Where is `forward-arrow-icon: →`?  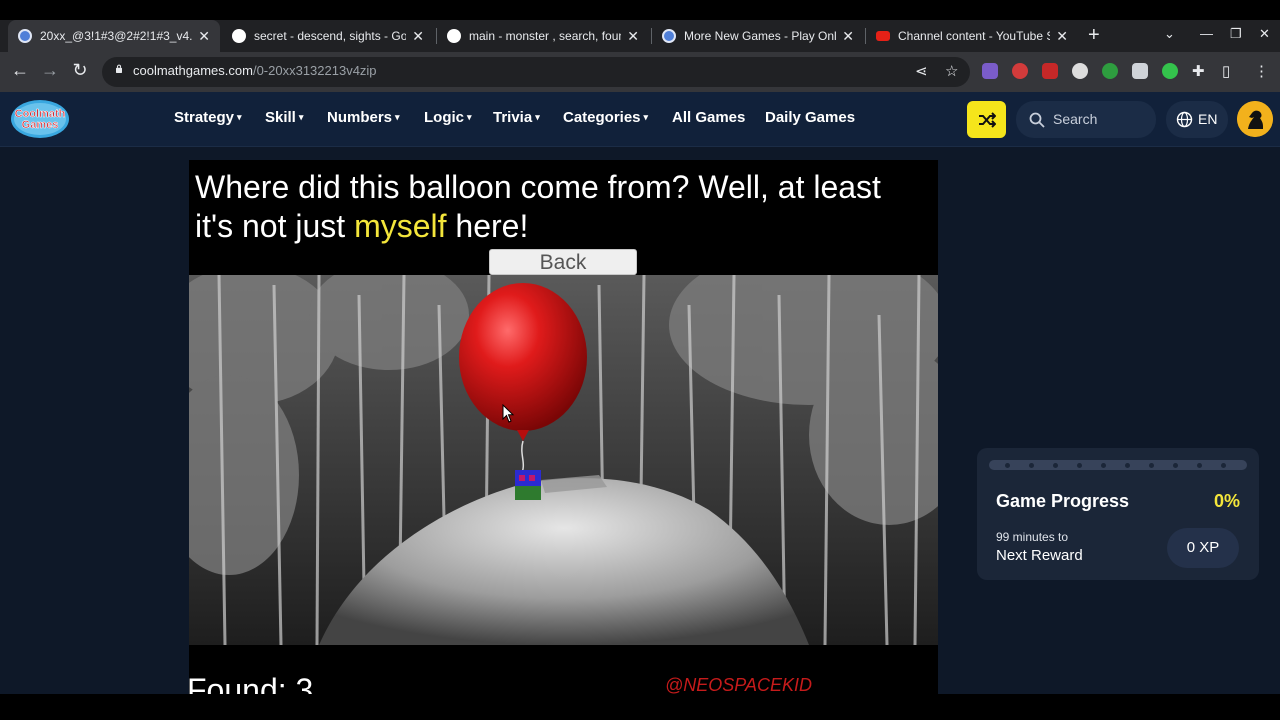
forward-arrow-icon: → is located at coordinates (50, 70).